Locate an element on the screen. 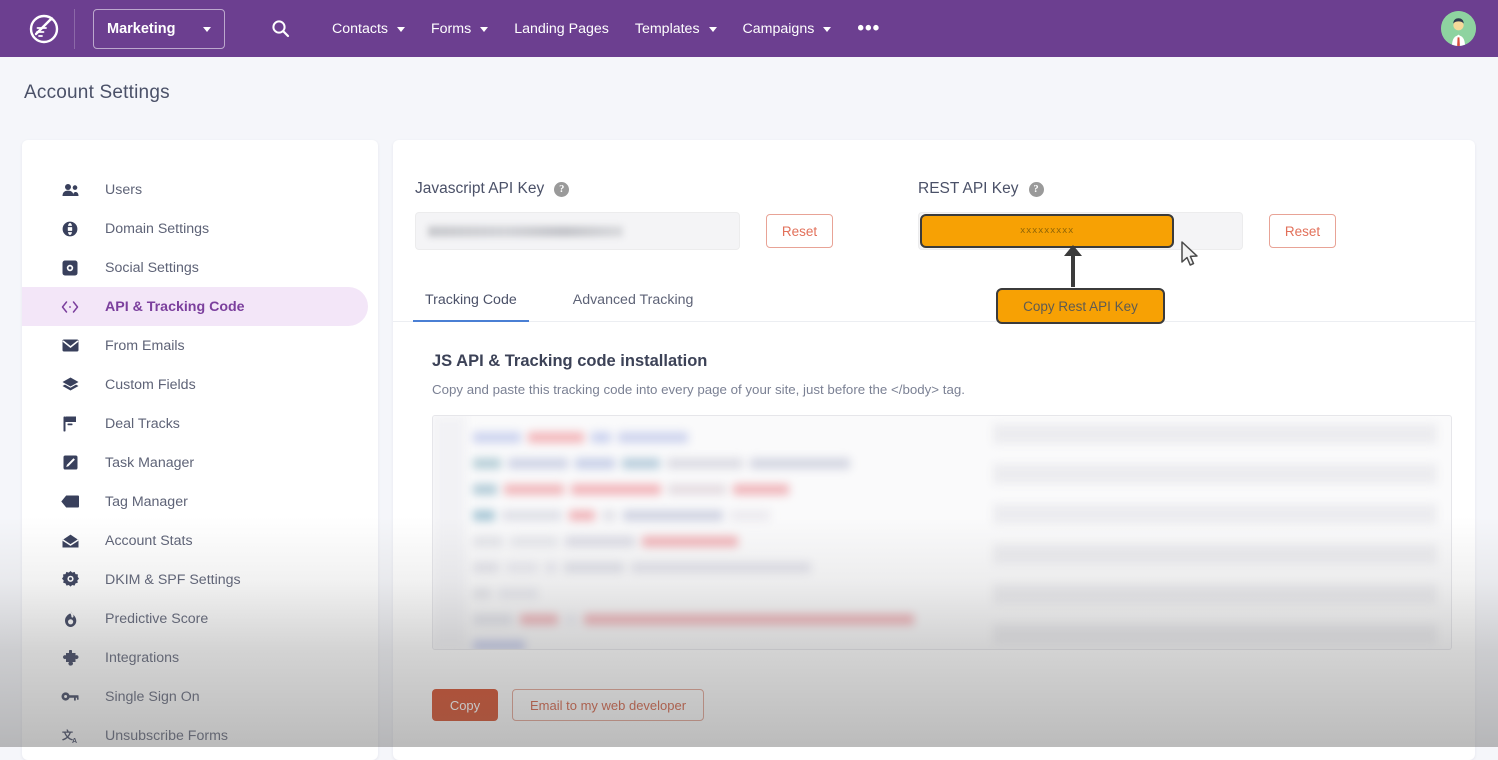 The height and width of the screenshot is (760, 1498). nav-item-label: Campaigns is located at coordinates (779, 29).